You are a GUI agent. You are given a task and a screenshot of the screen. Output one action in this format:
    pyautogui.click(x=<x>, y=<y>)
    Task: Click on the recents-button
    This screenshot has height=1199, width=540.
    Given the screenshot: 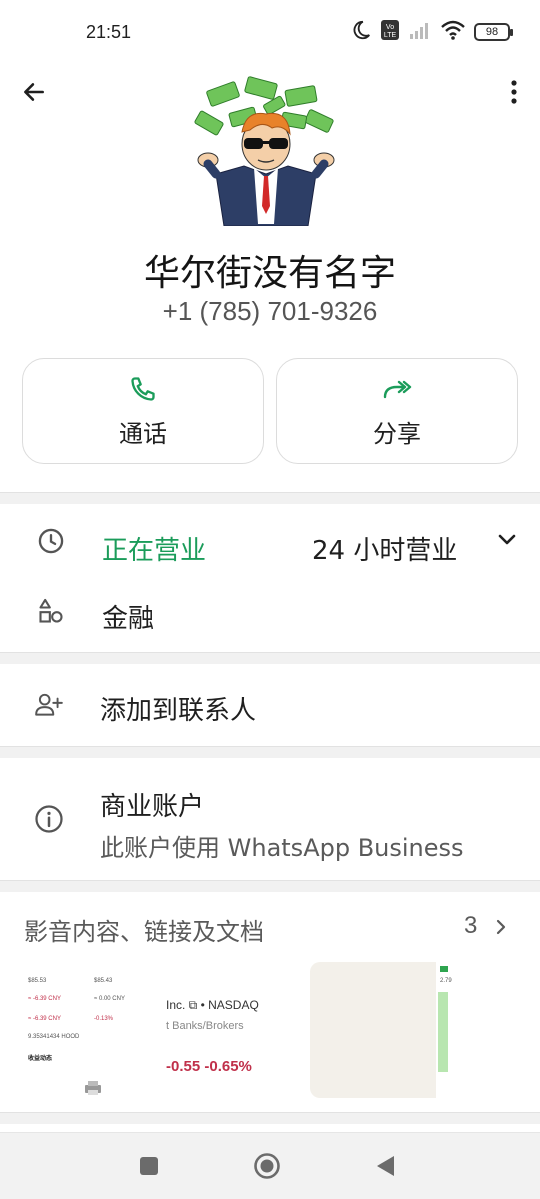 What is the action you would take?
    pyautogui.click(x=149, y=1166)
    